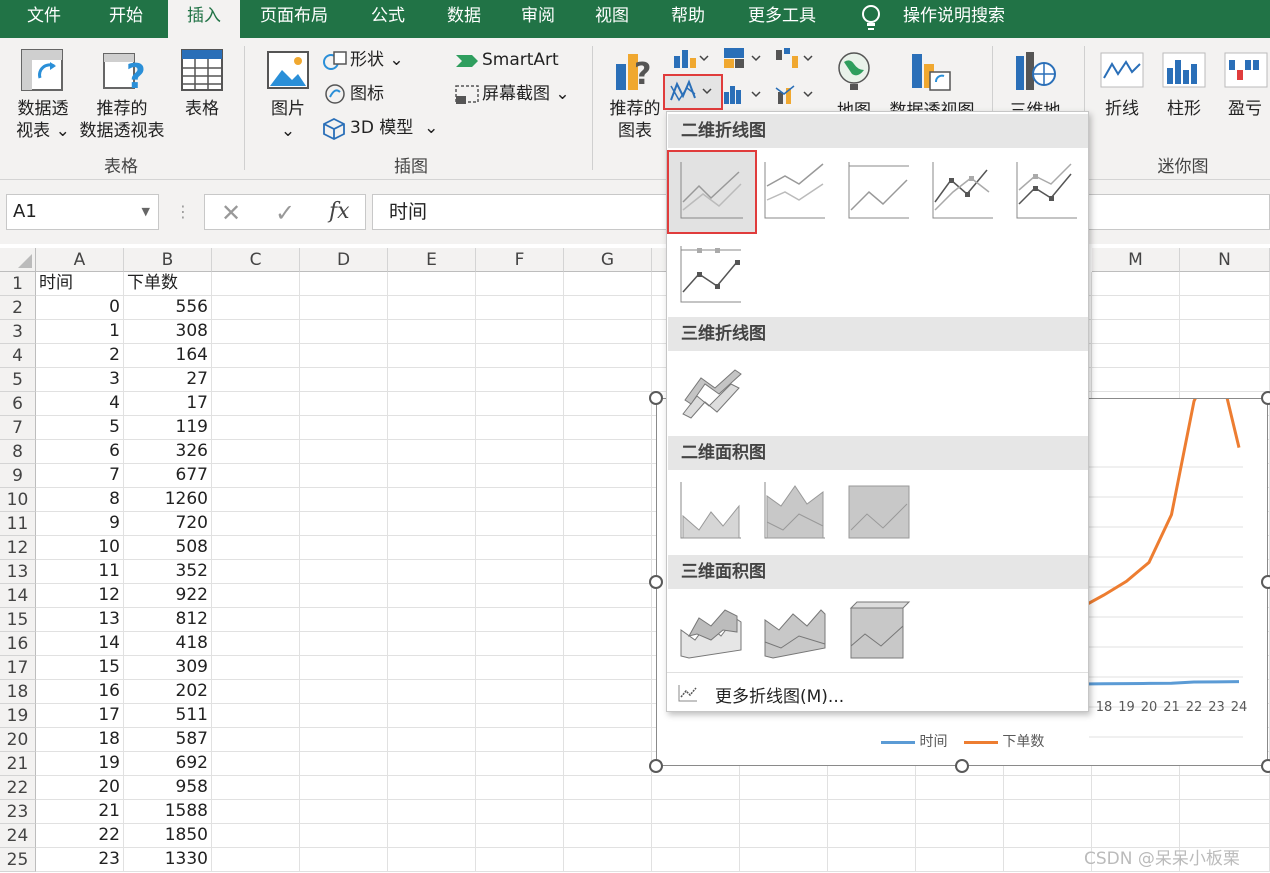  Describe the element at coordinates (18, 620) in the screenshot. I see `row-header: 15` at that location.